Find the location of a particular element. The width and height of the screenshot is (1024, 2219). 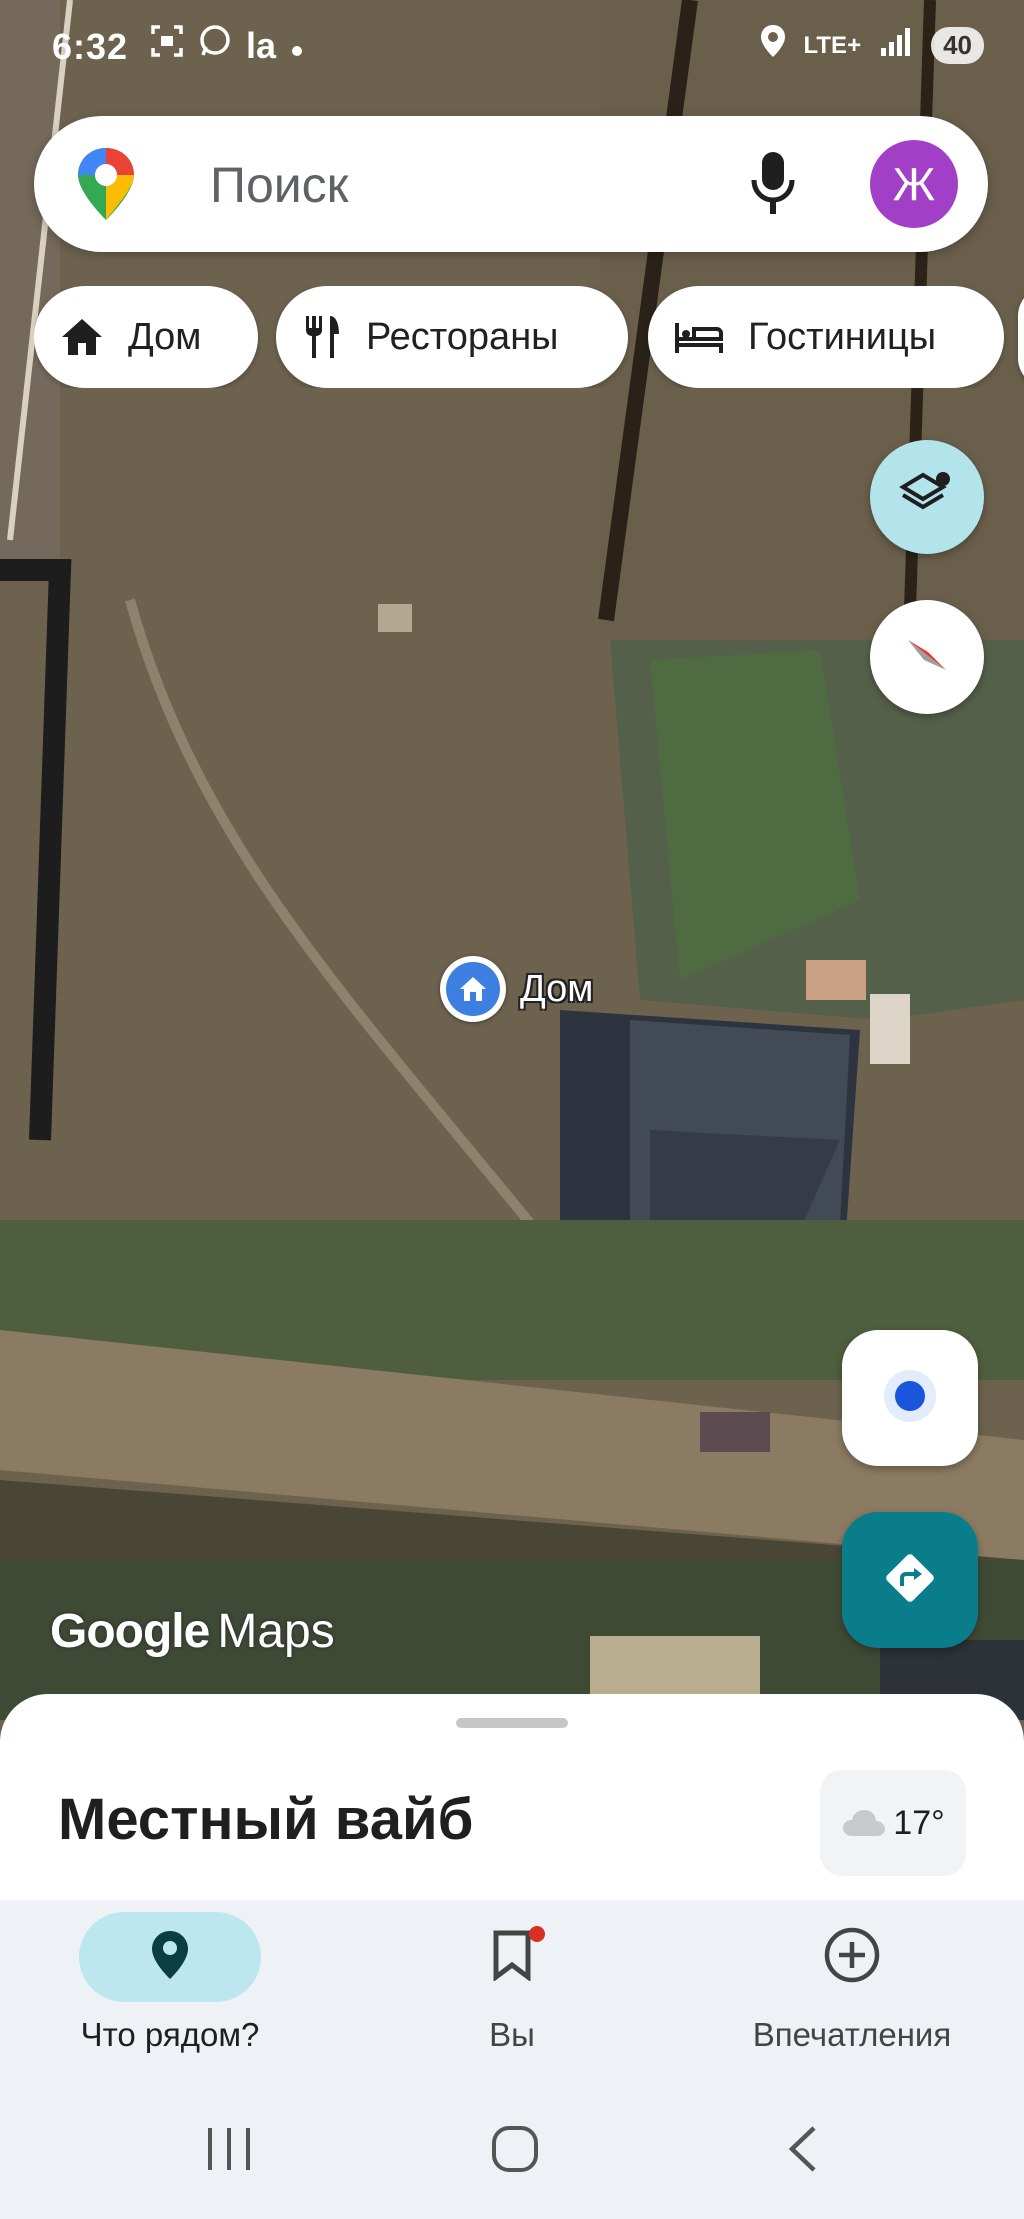

screenshot-icon is located at coordinates (167, 45).